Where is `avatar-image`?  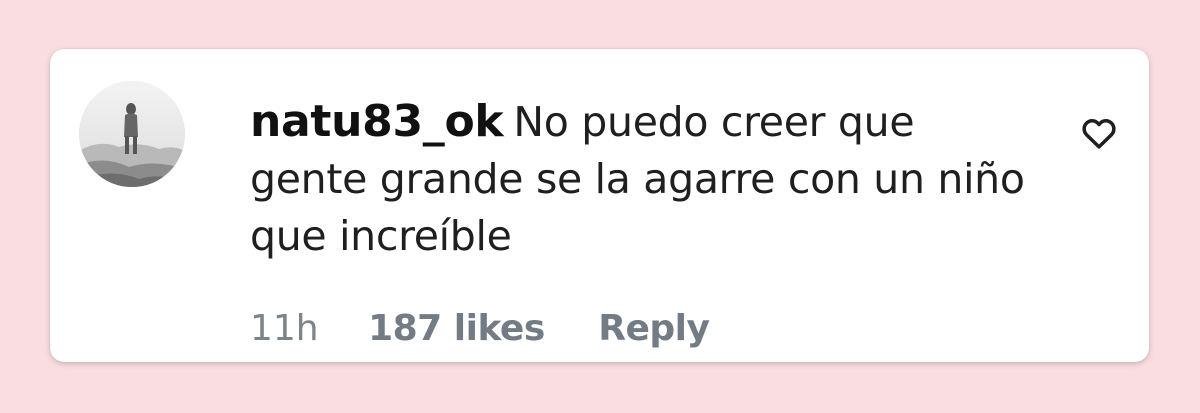
avatar-image is located at coordinates (132, 134).